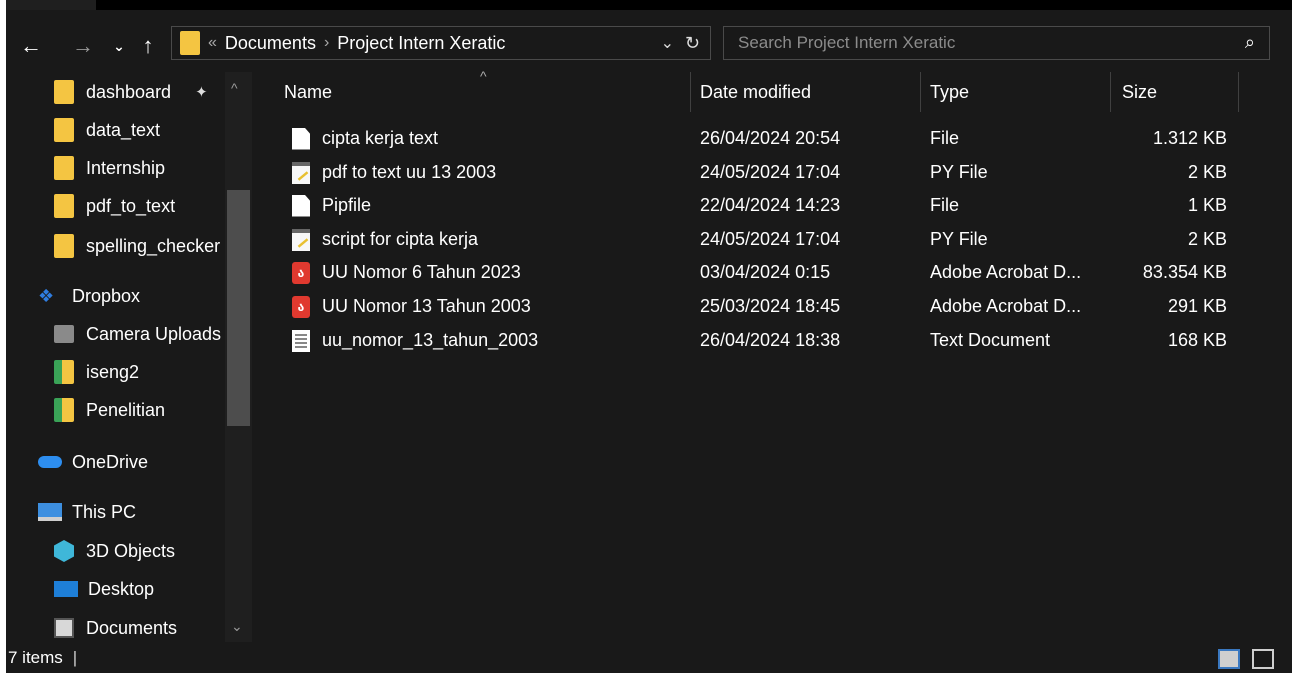 The width and height of the screenshot is (1292, 673). What do you see at coordinates (131, 550) in the screenshot?
I see `sidebar-item-label: 3D Objects` at bounding box center [131, 550].